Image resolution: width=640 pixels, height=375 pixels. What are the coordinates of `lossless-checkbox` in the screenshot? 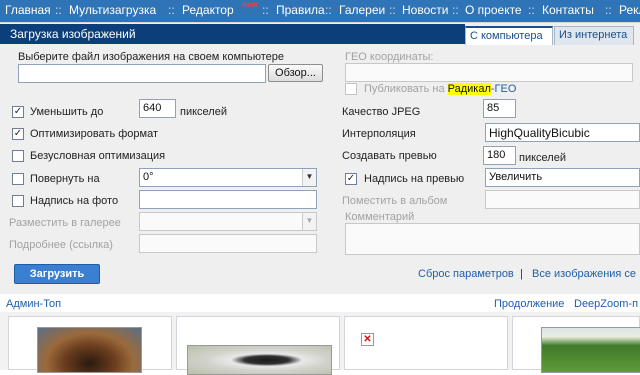 It's located at (18, 156).